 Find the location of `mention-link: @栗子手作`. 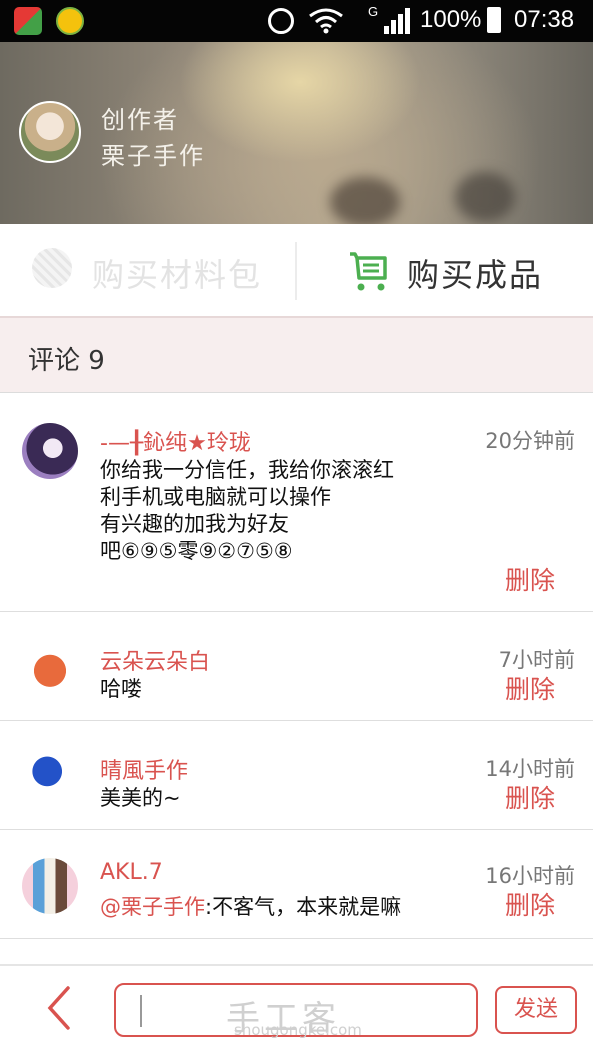

mention-link: @栗子手作 is located at coordinates (152, 907).